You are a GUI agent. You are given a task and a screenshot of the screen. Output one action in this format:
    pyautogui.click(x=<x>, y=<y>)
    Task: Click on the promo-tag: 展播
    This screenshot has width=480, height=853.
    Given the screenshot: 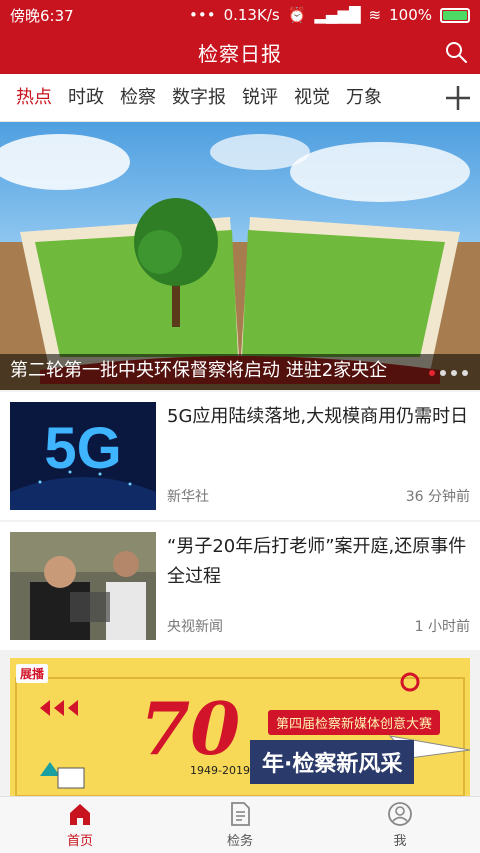 What is the action you would take?
    pyautogui.click(x=32, y=673)
    